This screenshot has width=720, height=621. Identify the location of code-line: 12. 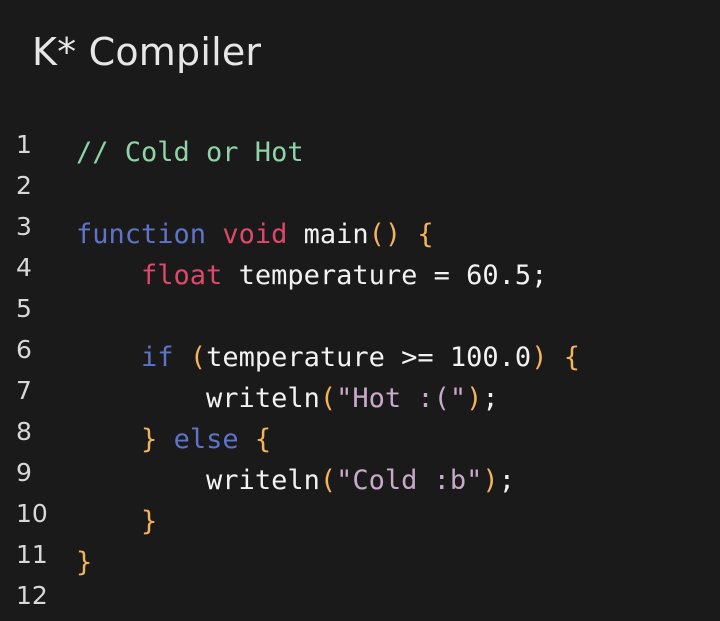
(360, 597).